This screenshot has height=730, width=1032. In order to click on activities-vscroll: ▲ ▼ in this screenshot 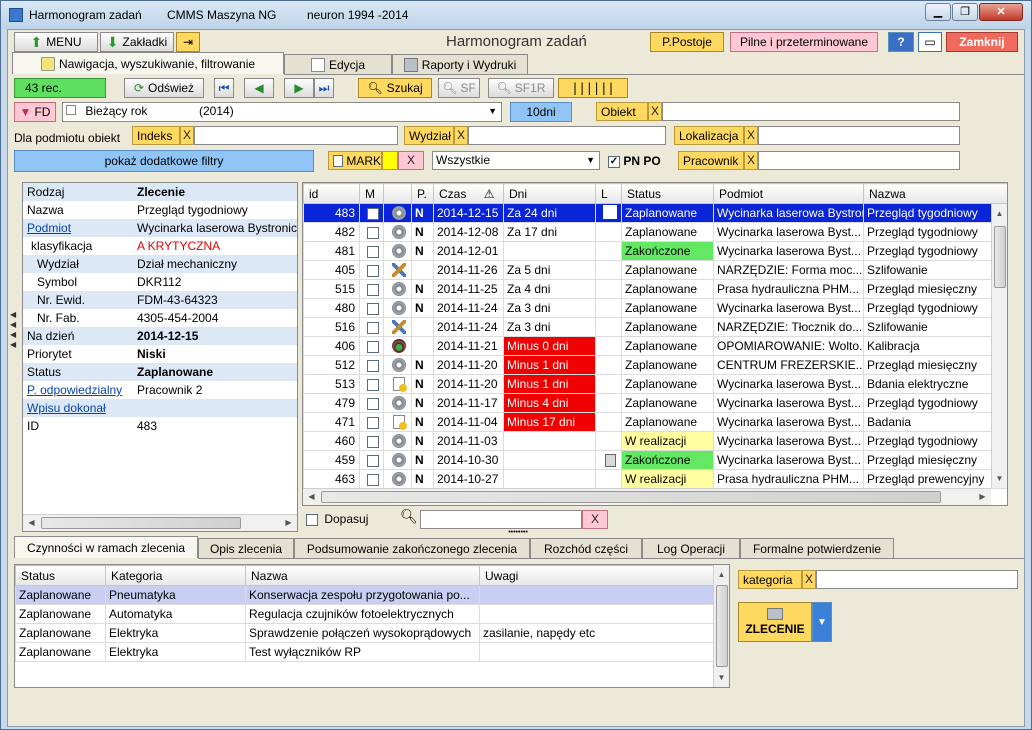, I will do `click(721, 626)`.